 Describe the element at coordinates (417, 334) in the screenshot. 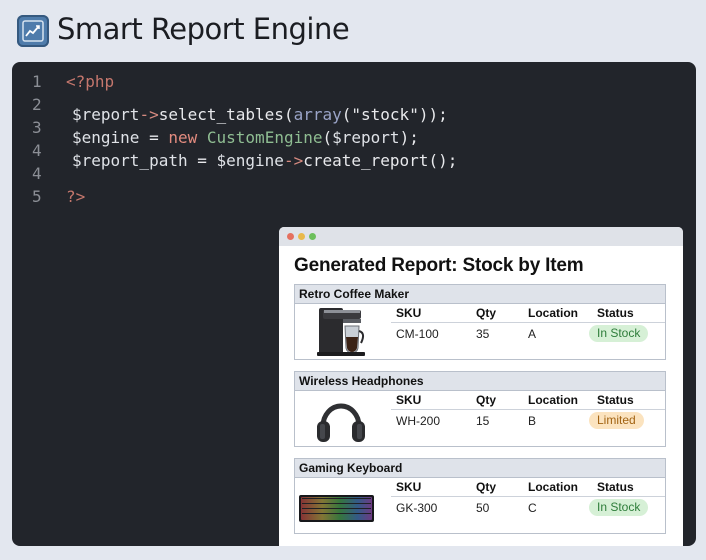

I see `cell-sku: CM-100` at that location.